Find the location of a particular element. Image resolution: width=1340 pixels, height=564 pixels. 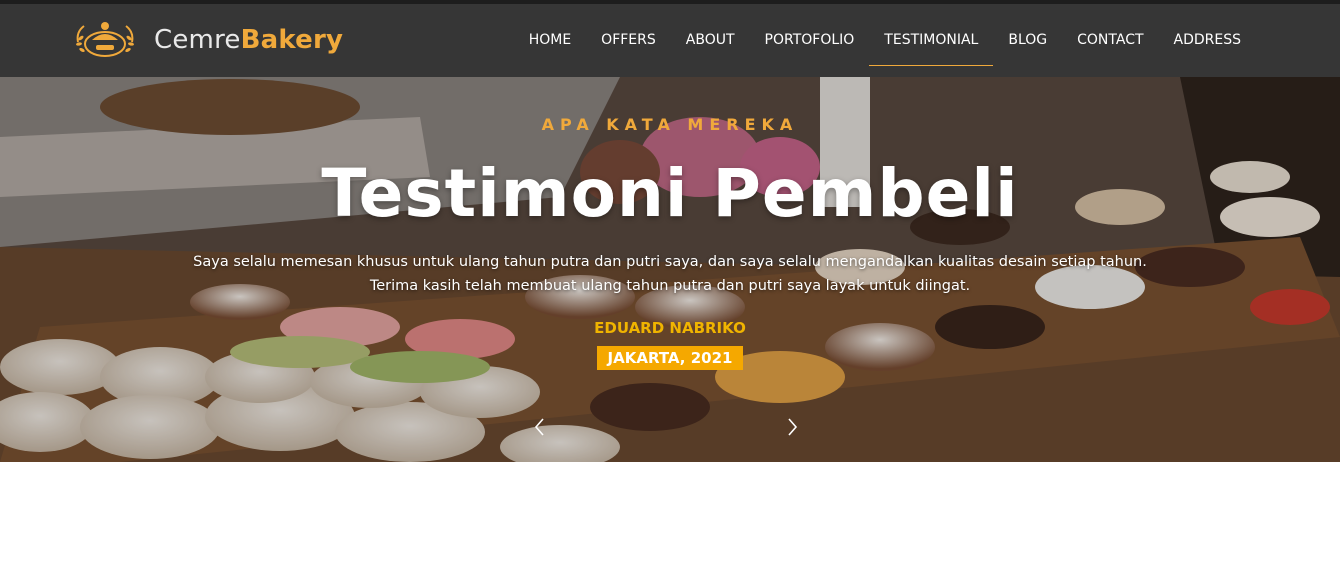

carousel-next-button is located at coordinates (792, 427).